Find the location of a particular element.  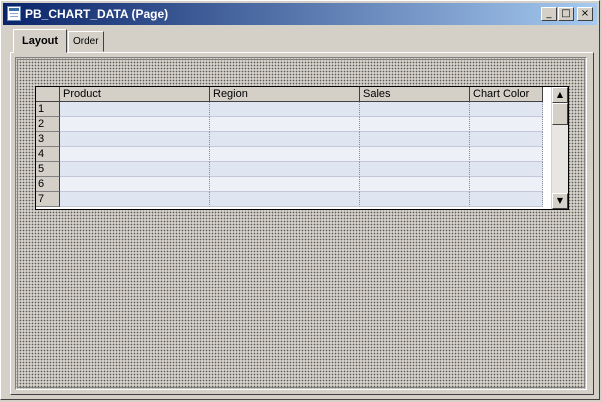

table-row: 2 is located at coordinates (289, 124).